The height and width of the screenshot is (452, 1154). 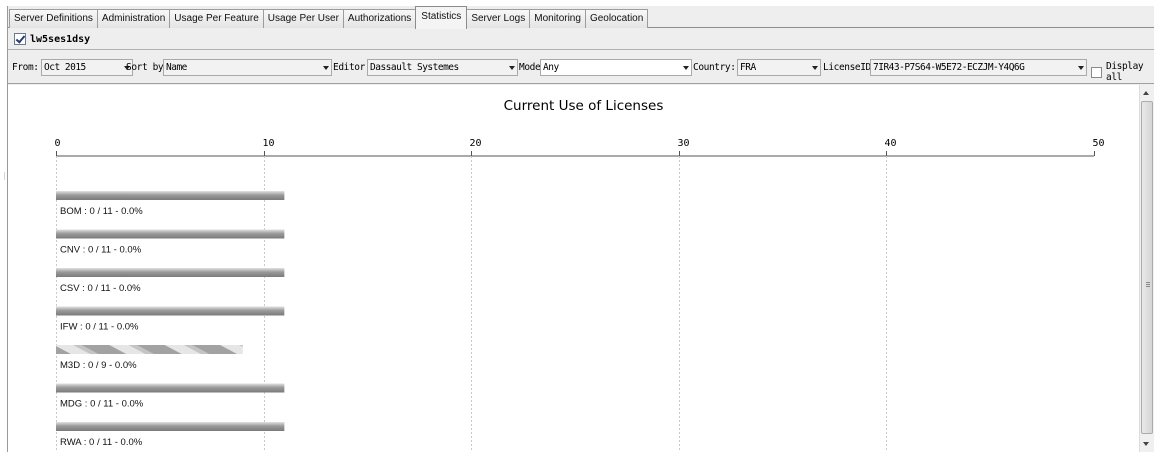 What do you see at coordinates (1096, 72) in the screenshot?
I see `display-all-checkbox` at bounding box center [1096, 72].